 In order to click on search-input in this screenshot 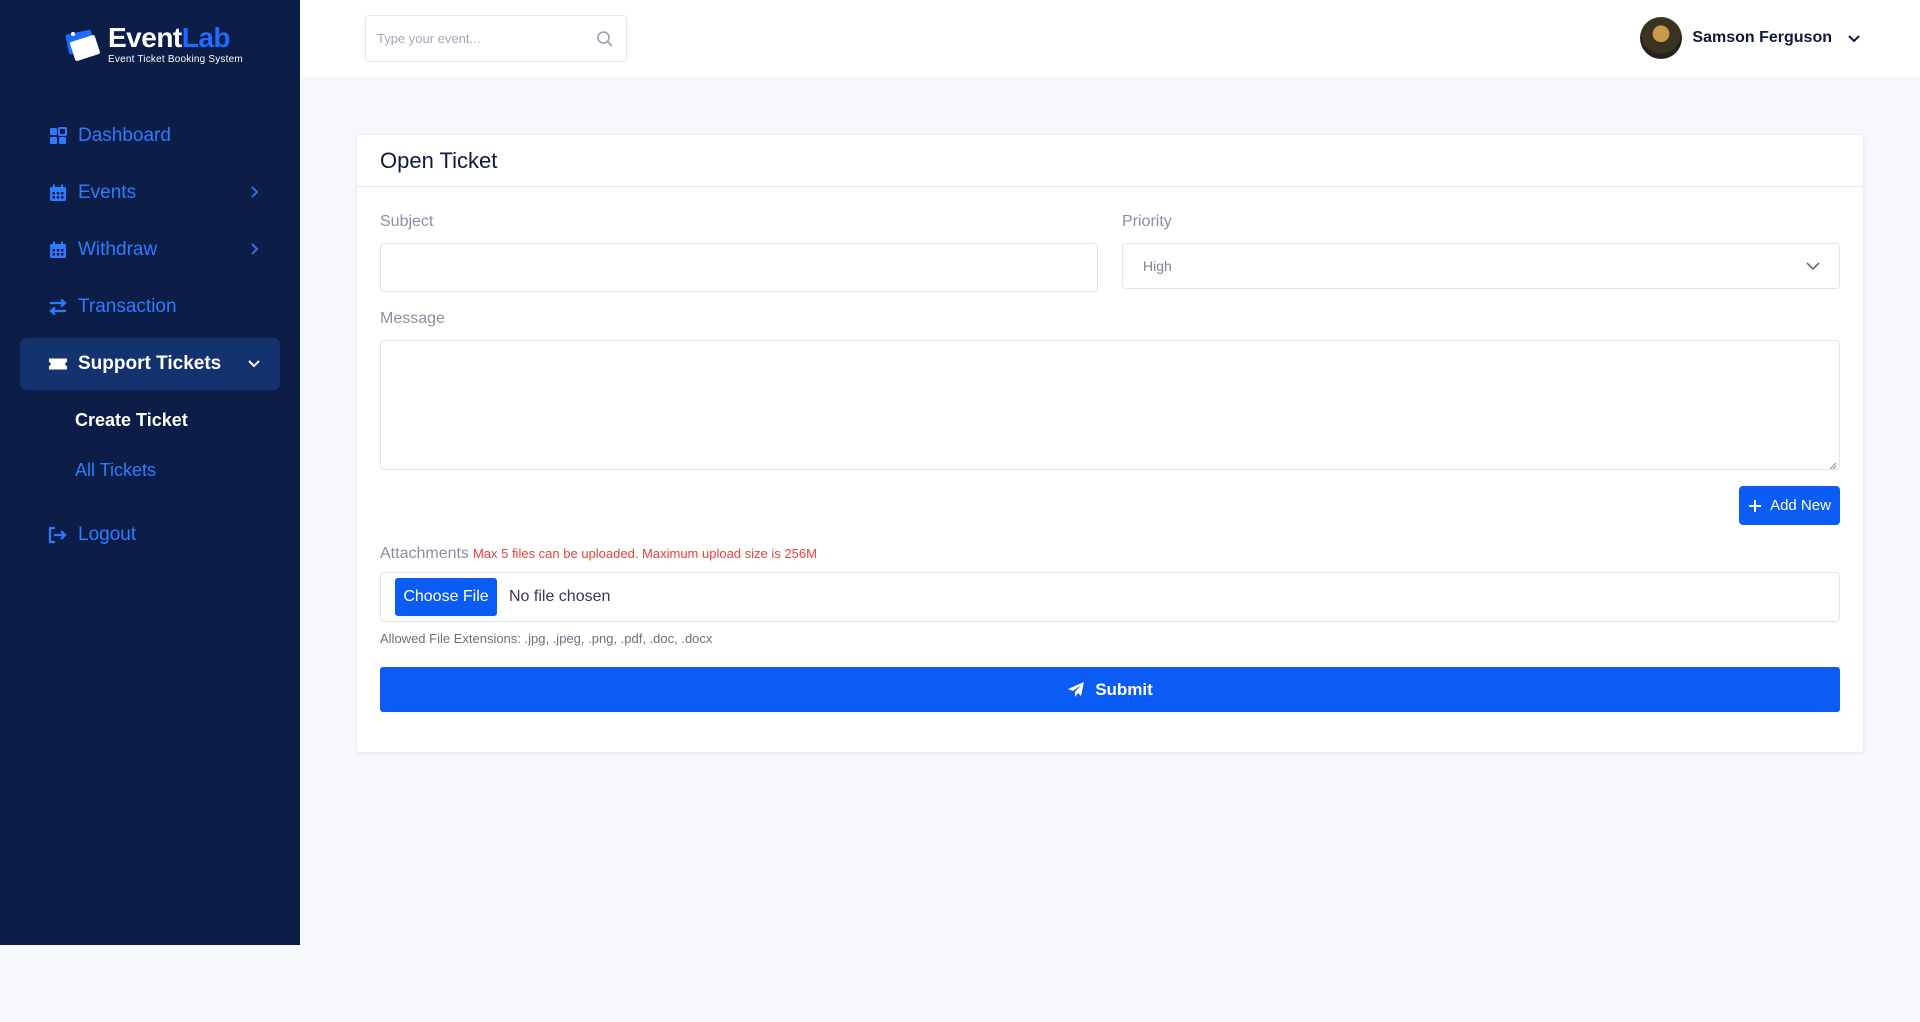, I will do `click(482, 38)`.